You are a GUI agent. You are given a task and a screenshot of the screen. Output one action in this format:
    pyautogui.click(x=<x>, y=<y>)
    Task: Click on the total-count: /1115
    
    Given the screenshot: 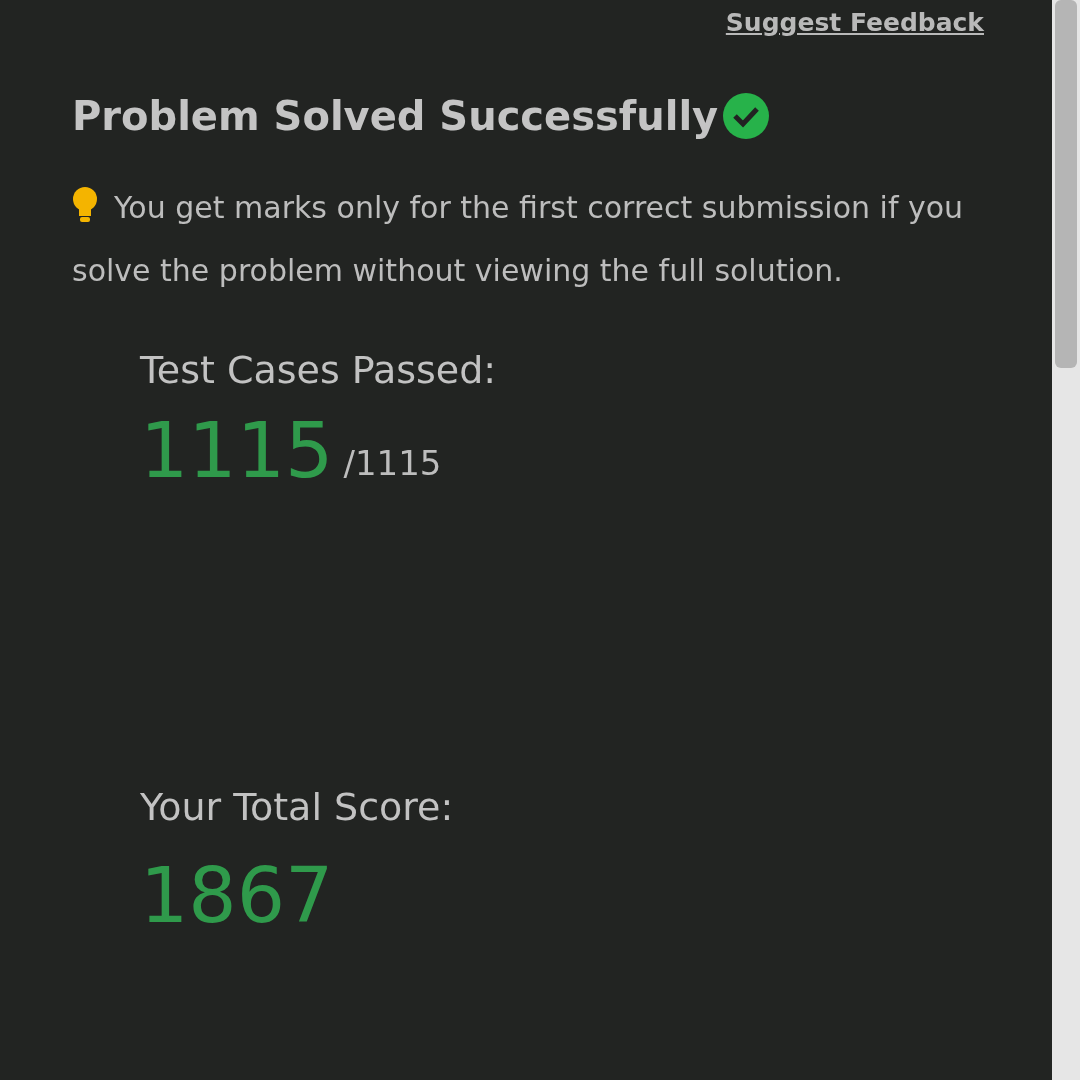 What is the action you would take?
    pyautogui.click(x=392, y=463)
    